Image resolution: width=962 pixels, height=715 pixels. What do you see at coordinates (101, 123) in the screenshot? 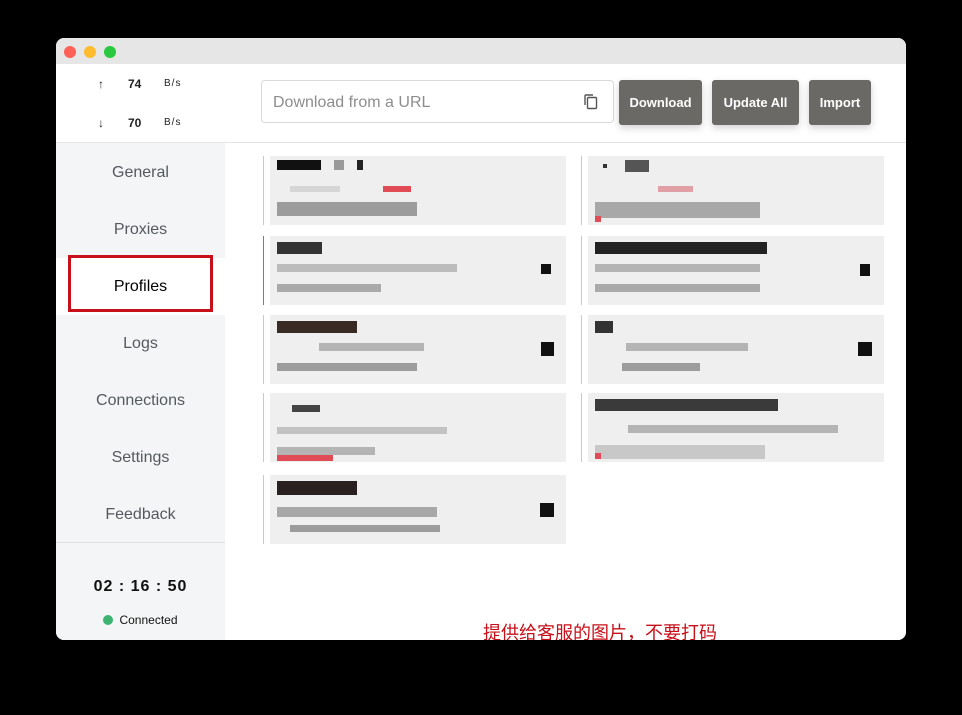
I see `download-arrow-icon: ↓` at bounding box center [101, 123].